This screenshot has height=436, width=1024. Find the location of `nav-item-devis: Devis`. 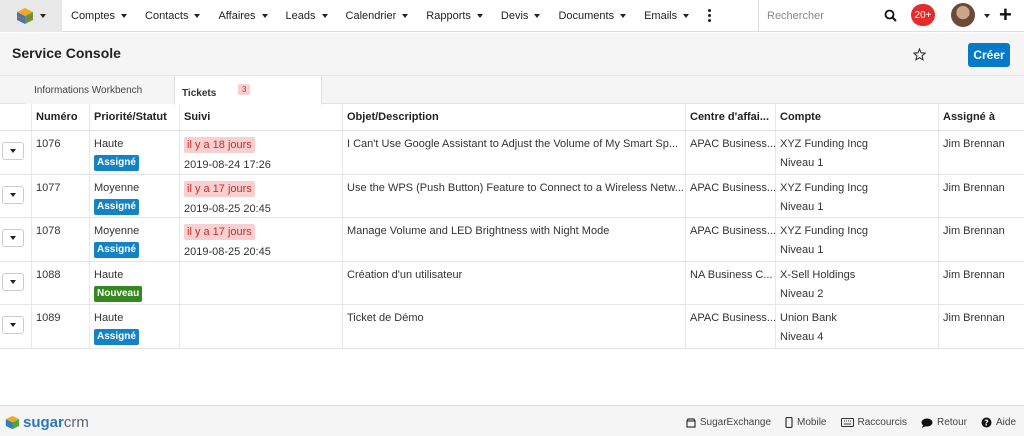

nav-item-devis: Devis is located at coordinates (521, 16).